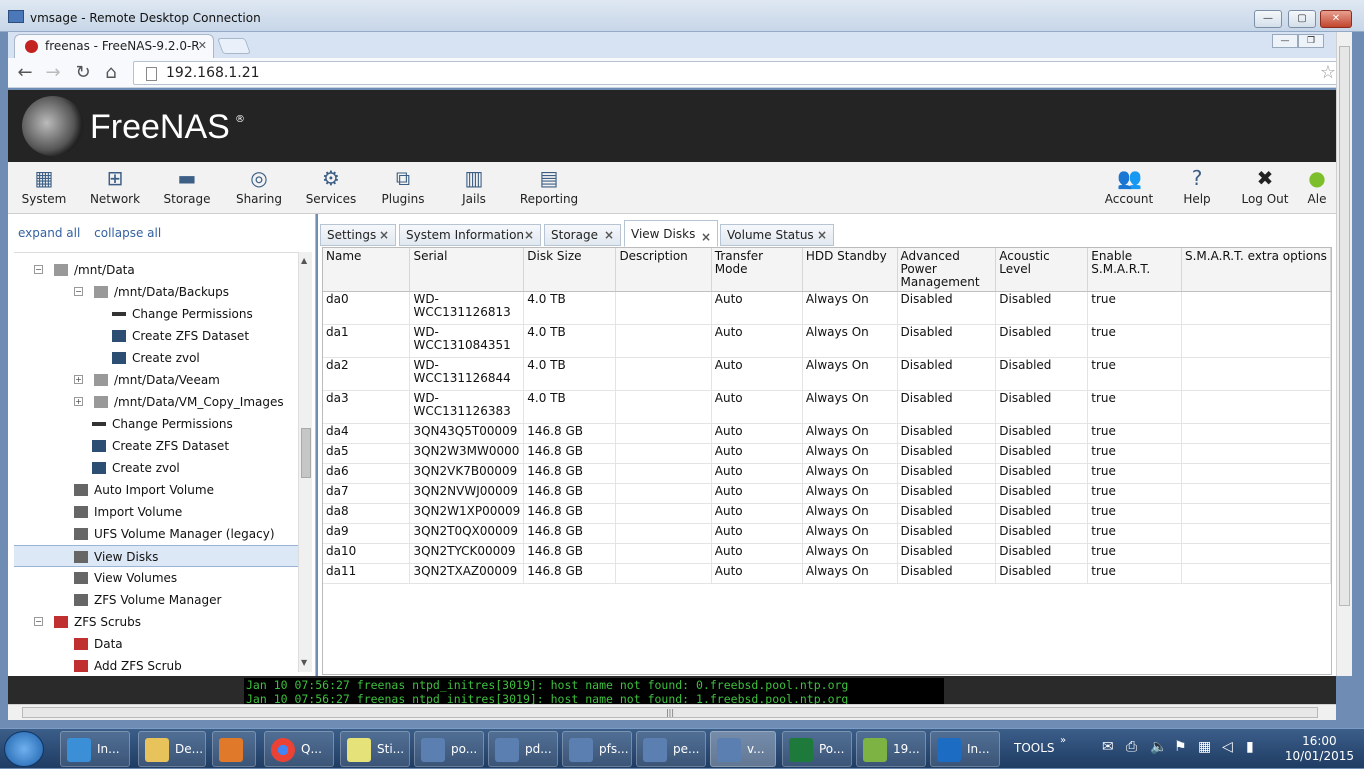 The width and height of the screenshot is (1364, 769). Describe the element at coordinates (570, 270) in the screenshot. I see `col-header: Disk Size` at that location.